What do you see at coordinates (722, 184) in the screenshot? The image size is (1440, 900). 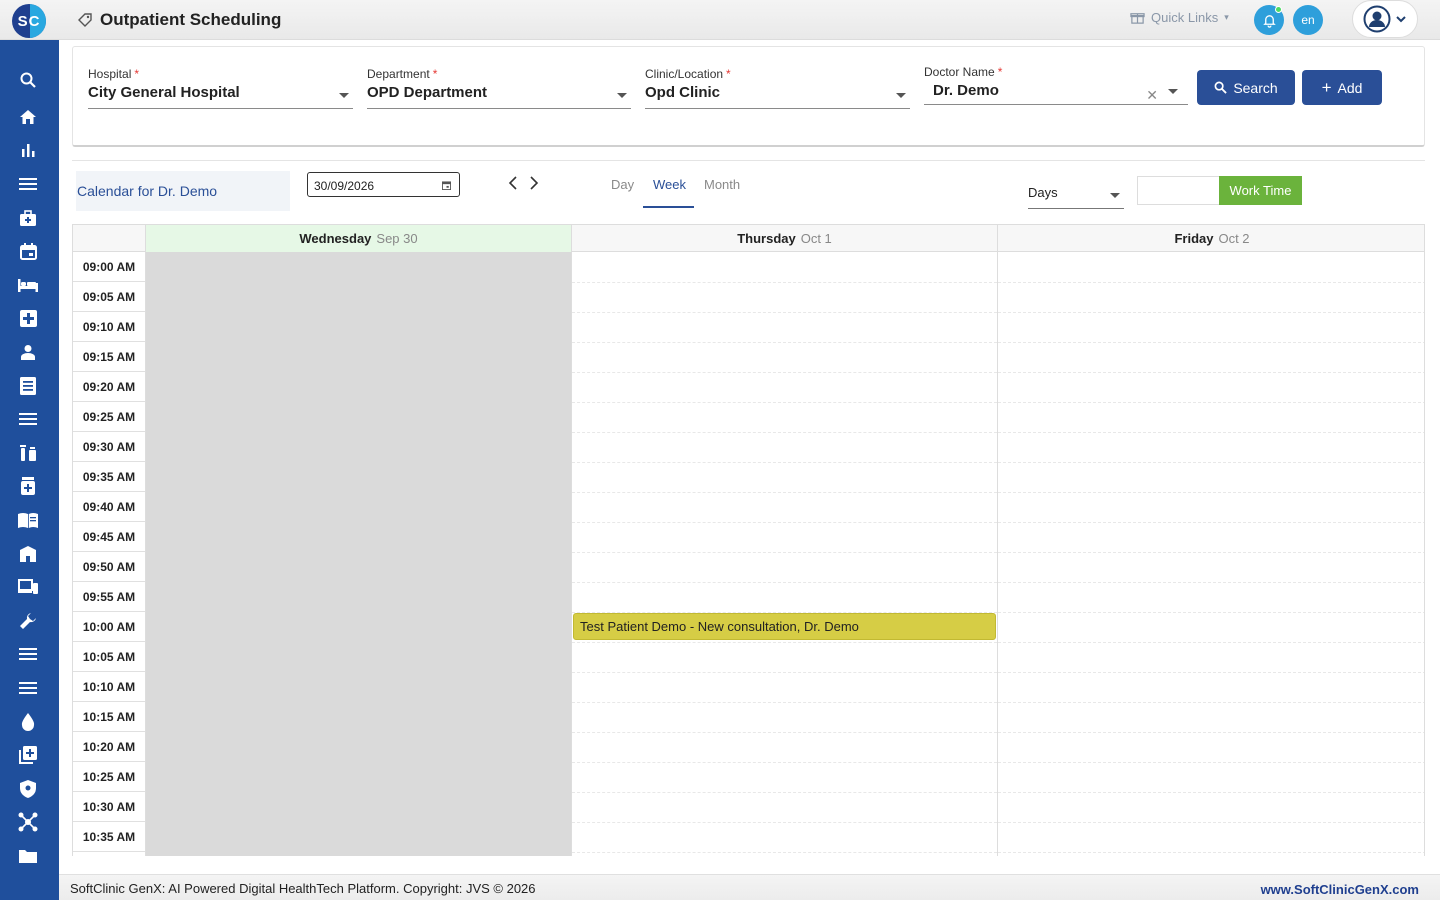 I see `tab-month: Month` at bounding box center [722, 184].